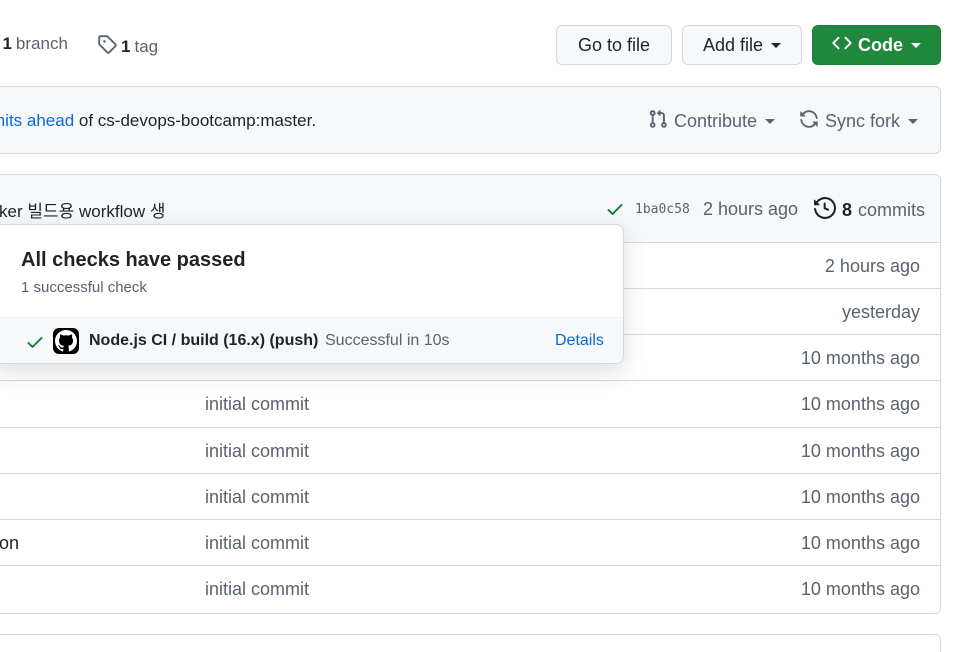 The width and height of the screenshot is (954, 652). I want to click on tag-count: 1, so click(126, 46).